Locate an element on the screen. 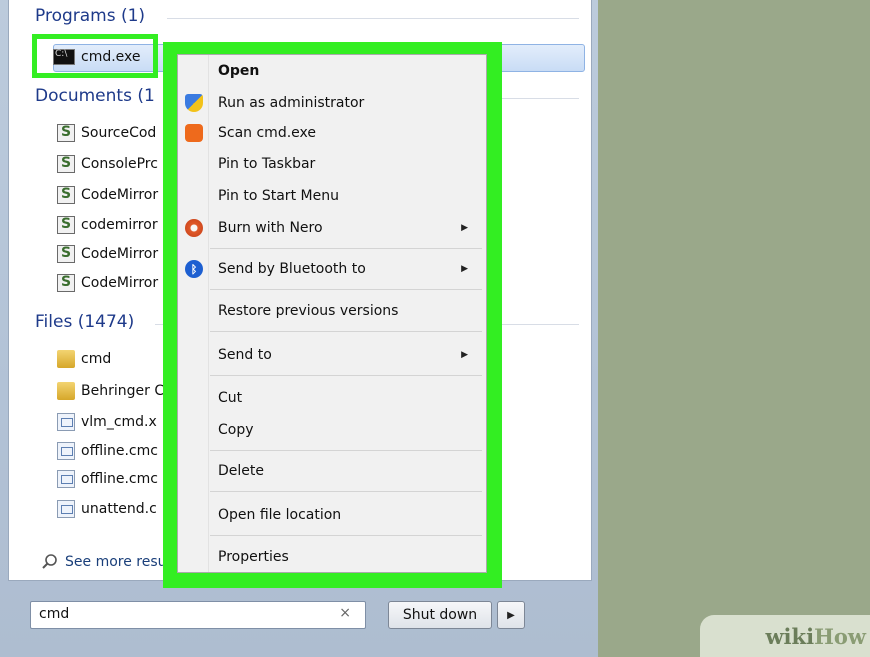 The width and height of the screenshot is (870, 657). menu-item-send-to: Send to ▶ is located at coordinates (332, 355).